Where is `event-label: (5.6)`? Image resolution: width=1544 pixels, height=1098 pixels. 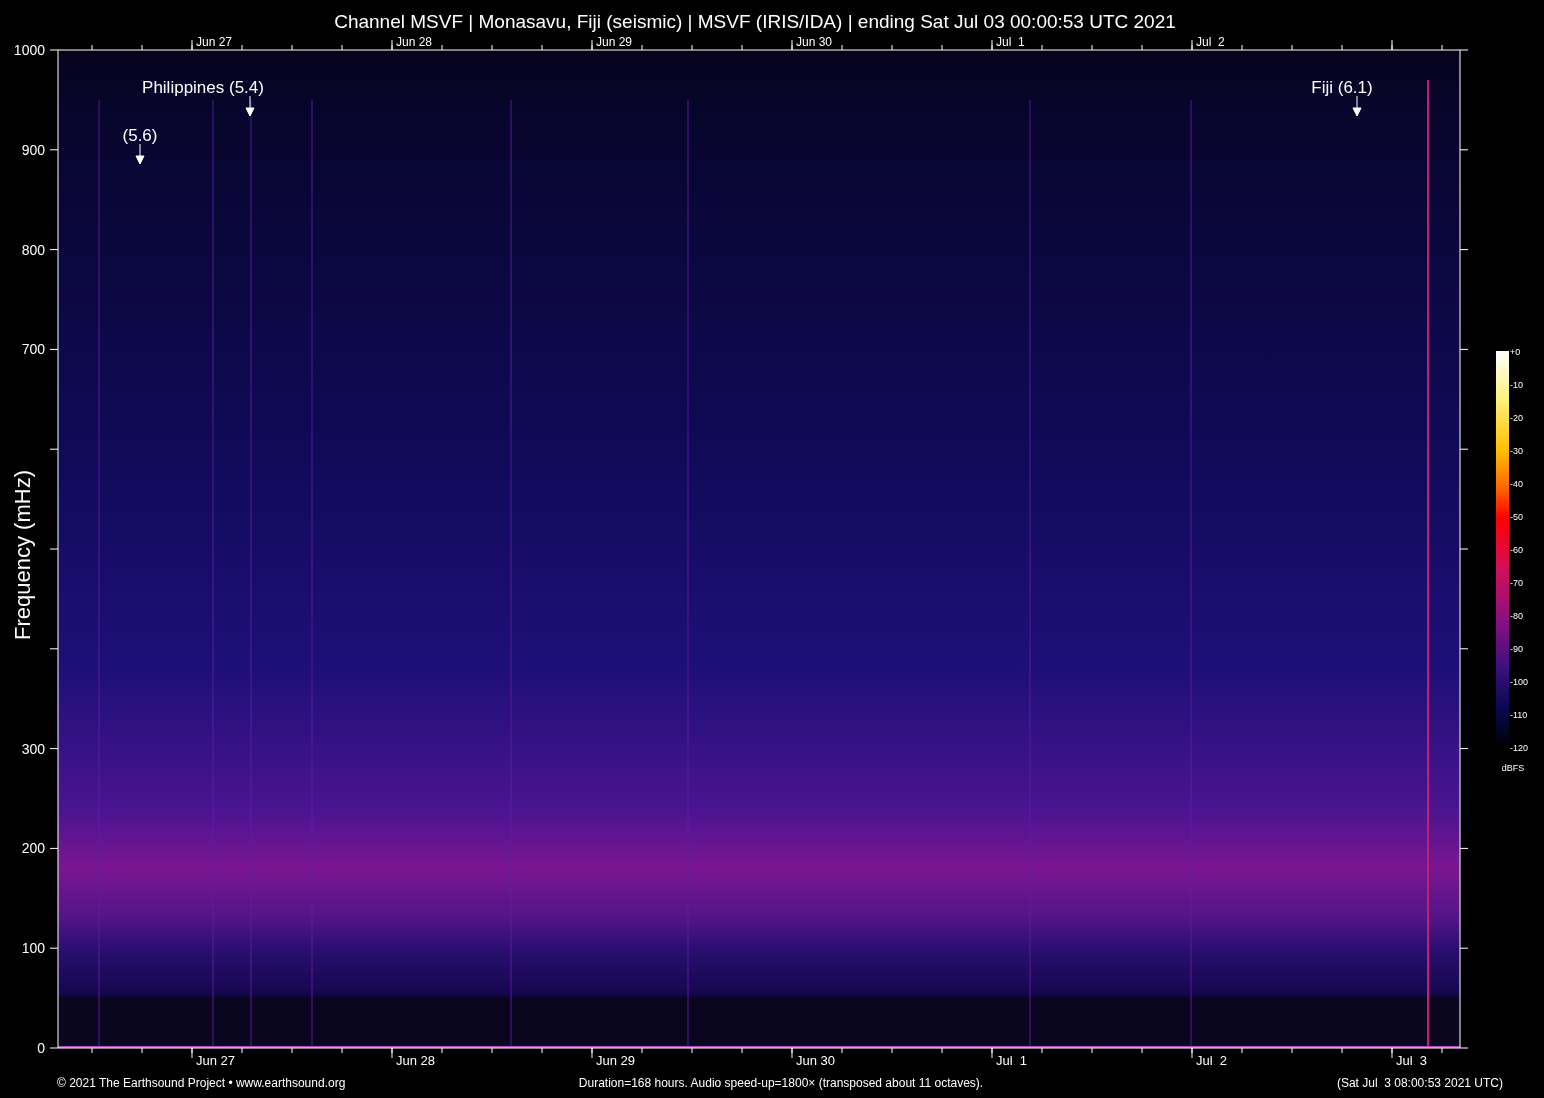
event-label: (5.6) is located at coordinates (140, 135).